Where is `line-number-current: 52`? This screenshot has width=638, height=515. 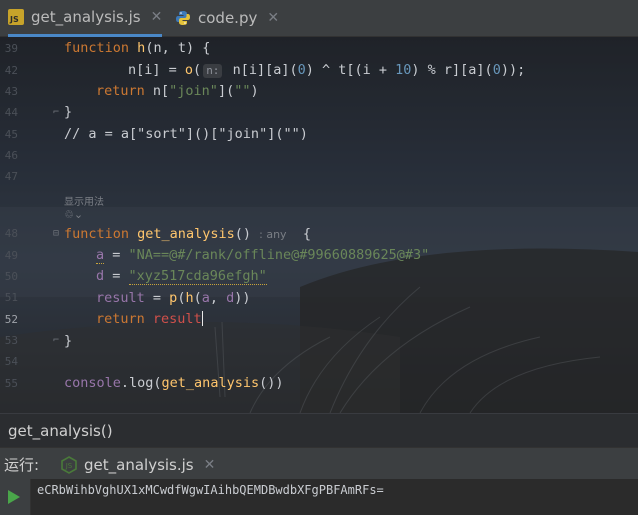
line-number-current: 52 is located at coordinates (11, 319).